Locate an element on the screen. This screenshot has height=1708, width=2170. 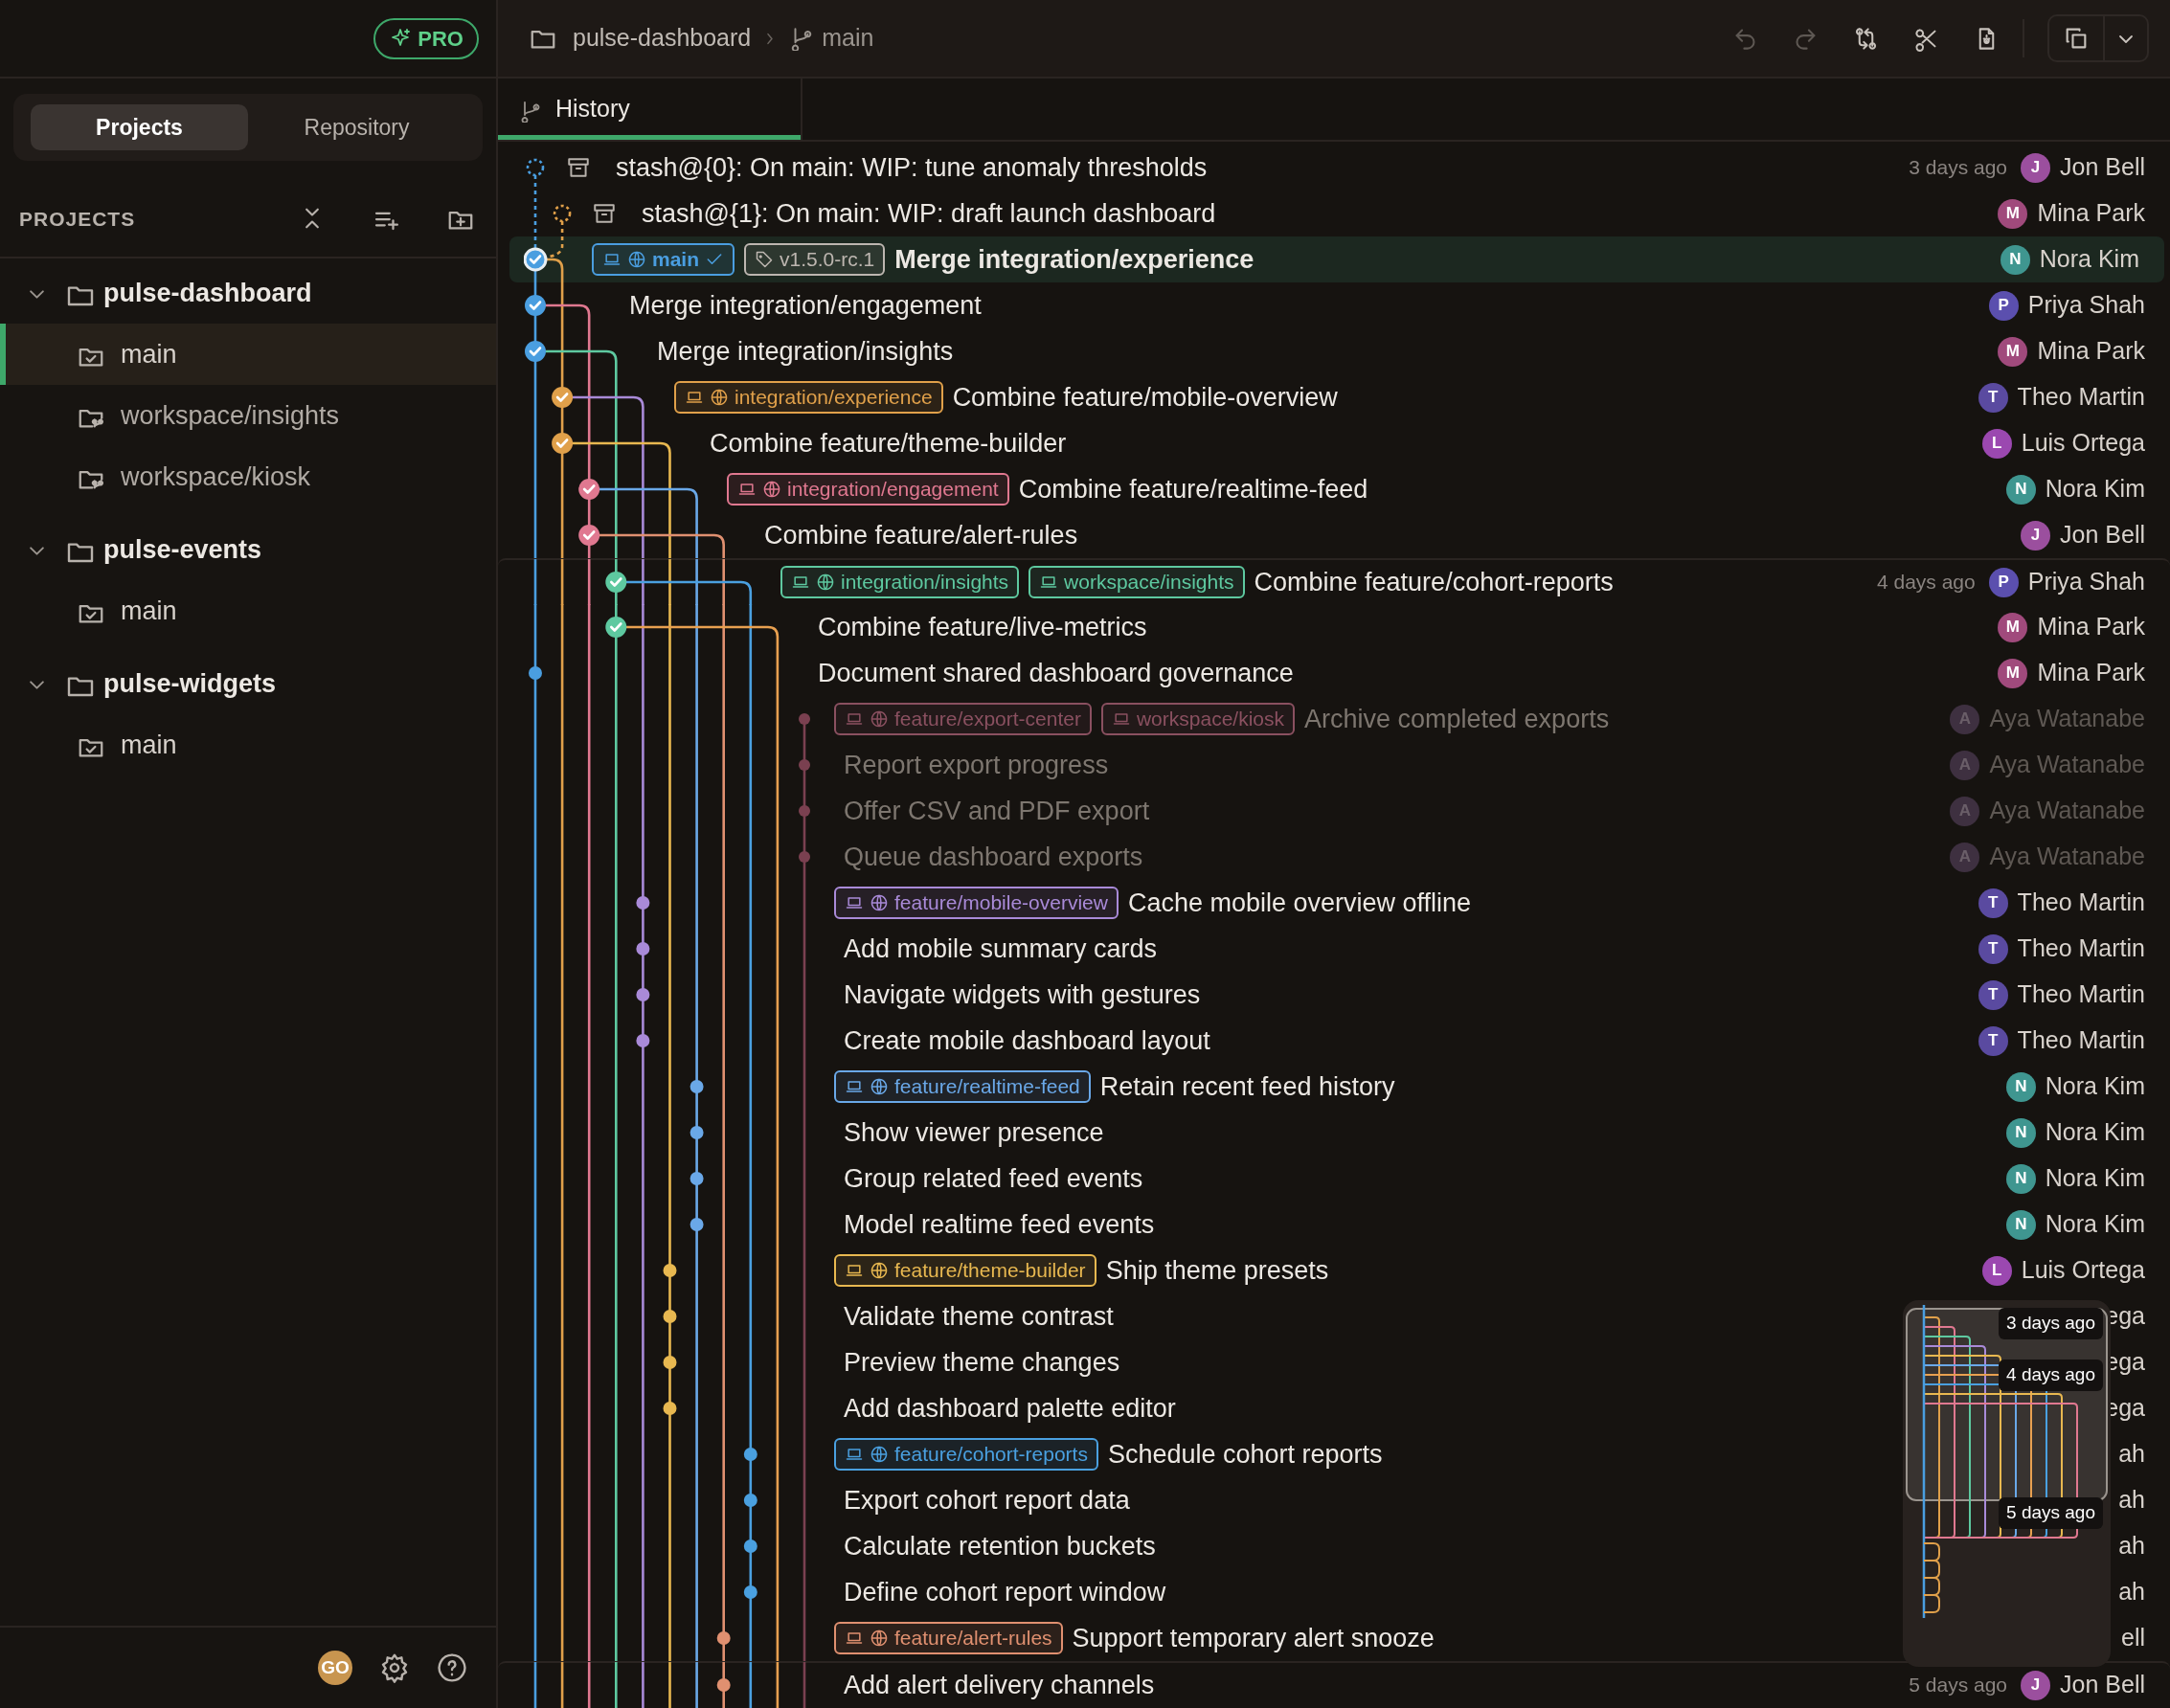
commit-message: Define cohort report window is located at coordinates (1005, 1592).